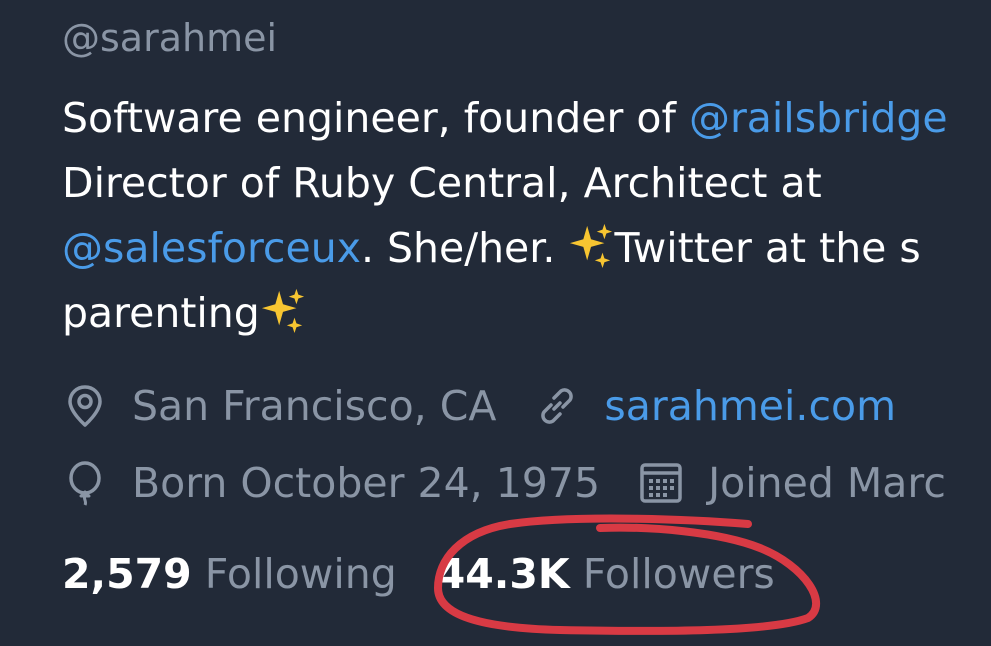 The image size is (991, 646). I want to click on location-text: San Francisco, CA, so click(314, 406).